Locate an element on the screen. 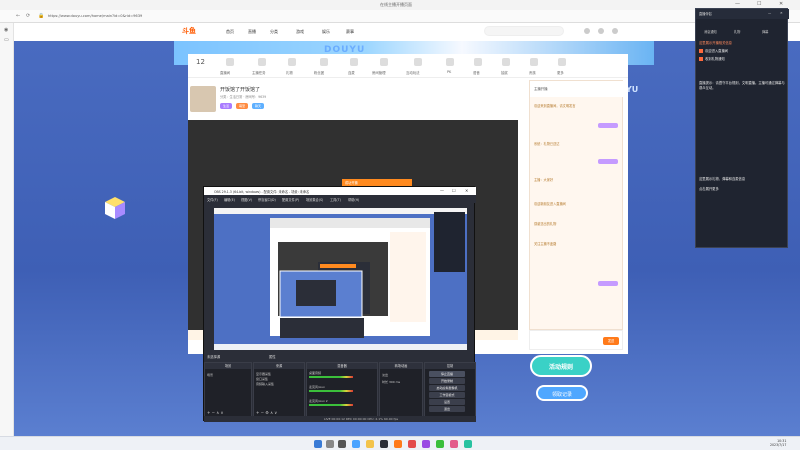  companion-message-text: 收到礼物通知 is located at coordinates (715, 59).